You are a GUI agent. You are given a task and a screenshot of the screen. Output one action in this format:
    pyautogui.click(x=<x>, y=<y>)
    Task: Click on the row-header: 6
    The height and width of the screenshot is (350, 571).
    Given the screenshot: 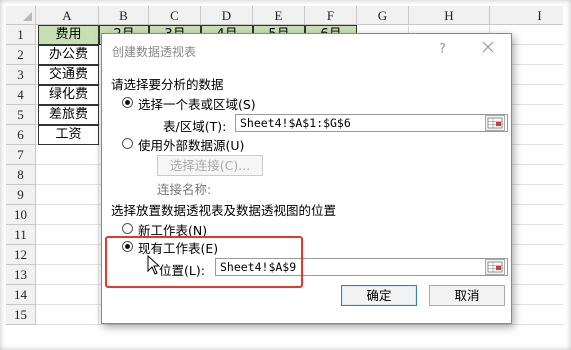 What is the action you would take?
    pyautogui.click(x=21, y=135)
    